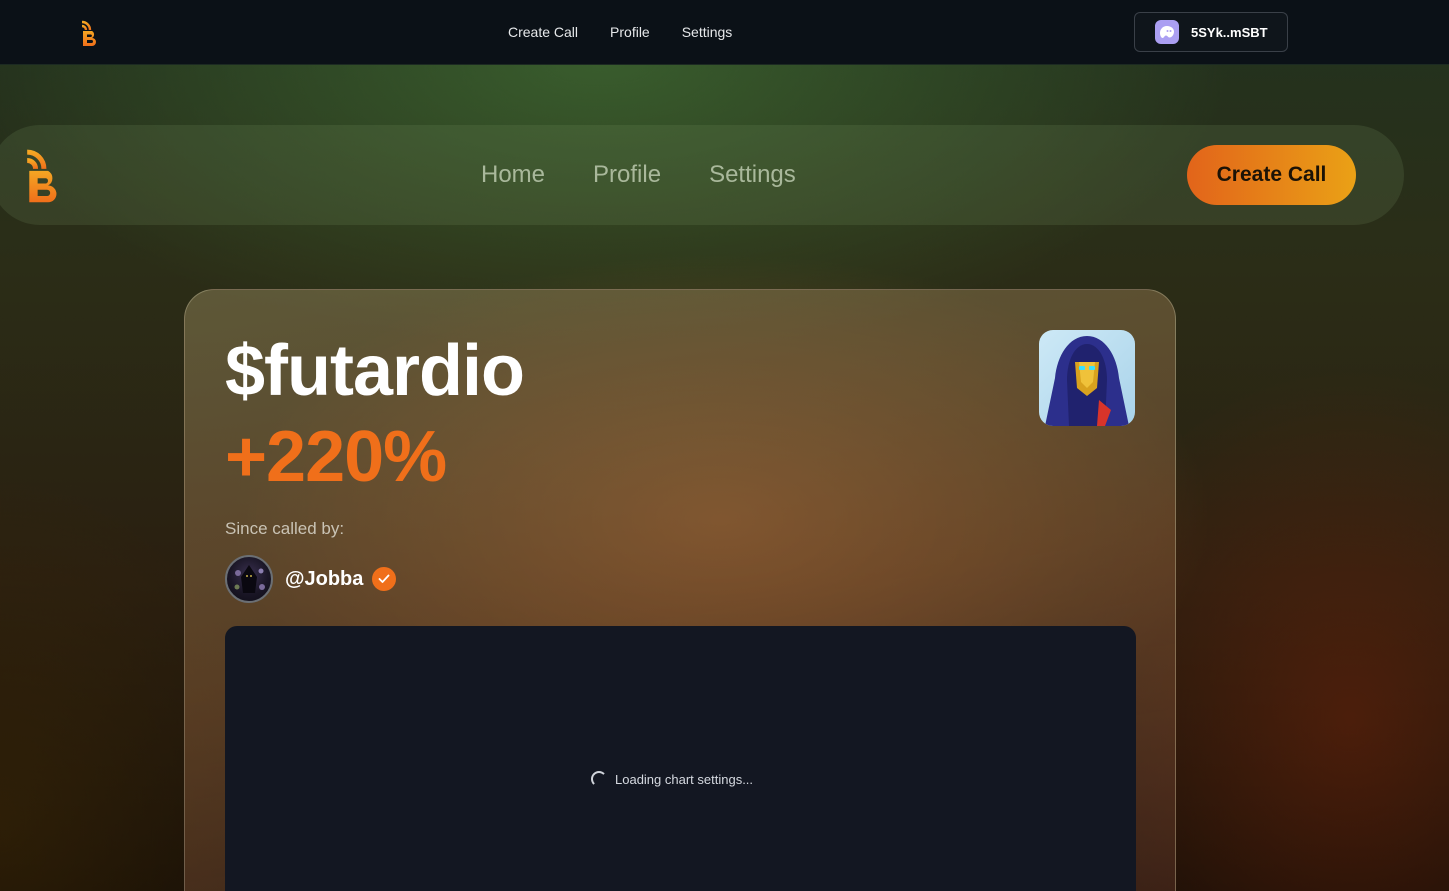 This screenshot has height=891, width=1449. I want to click on nav-profile: Profile, so click(627, 175).